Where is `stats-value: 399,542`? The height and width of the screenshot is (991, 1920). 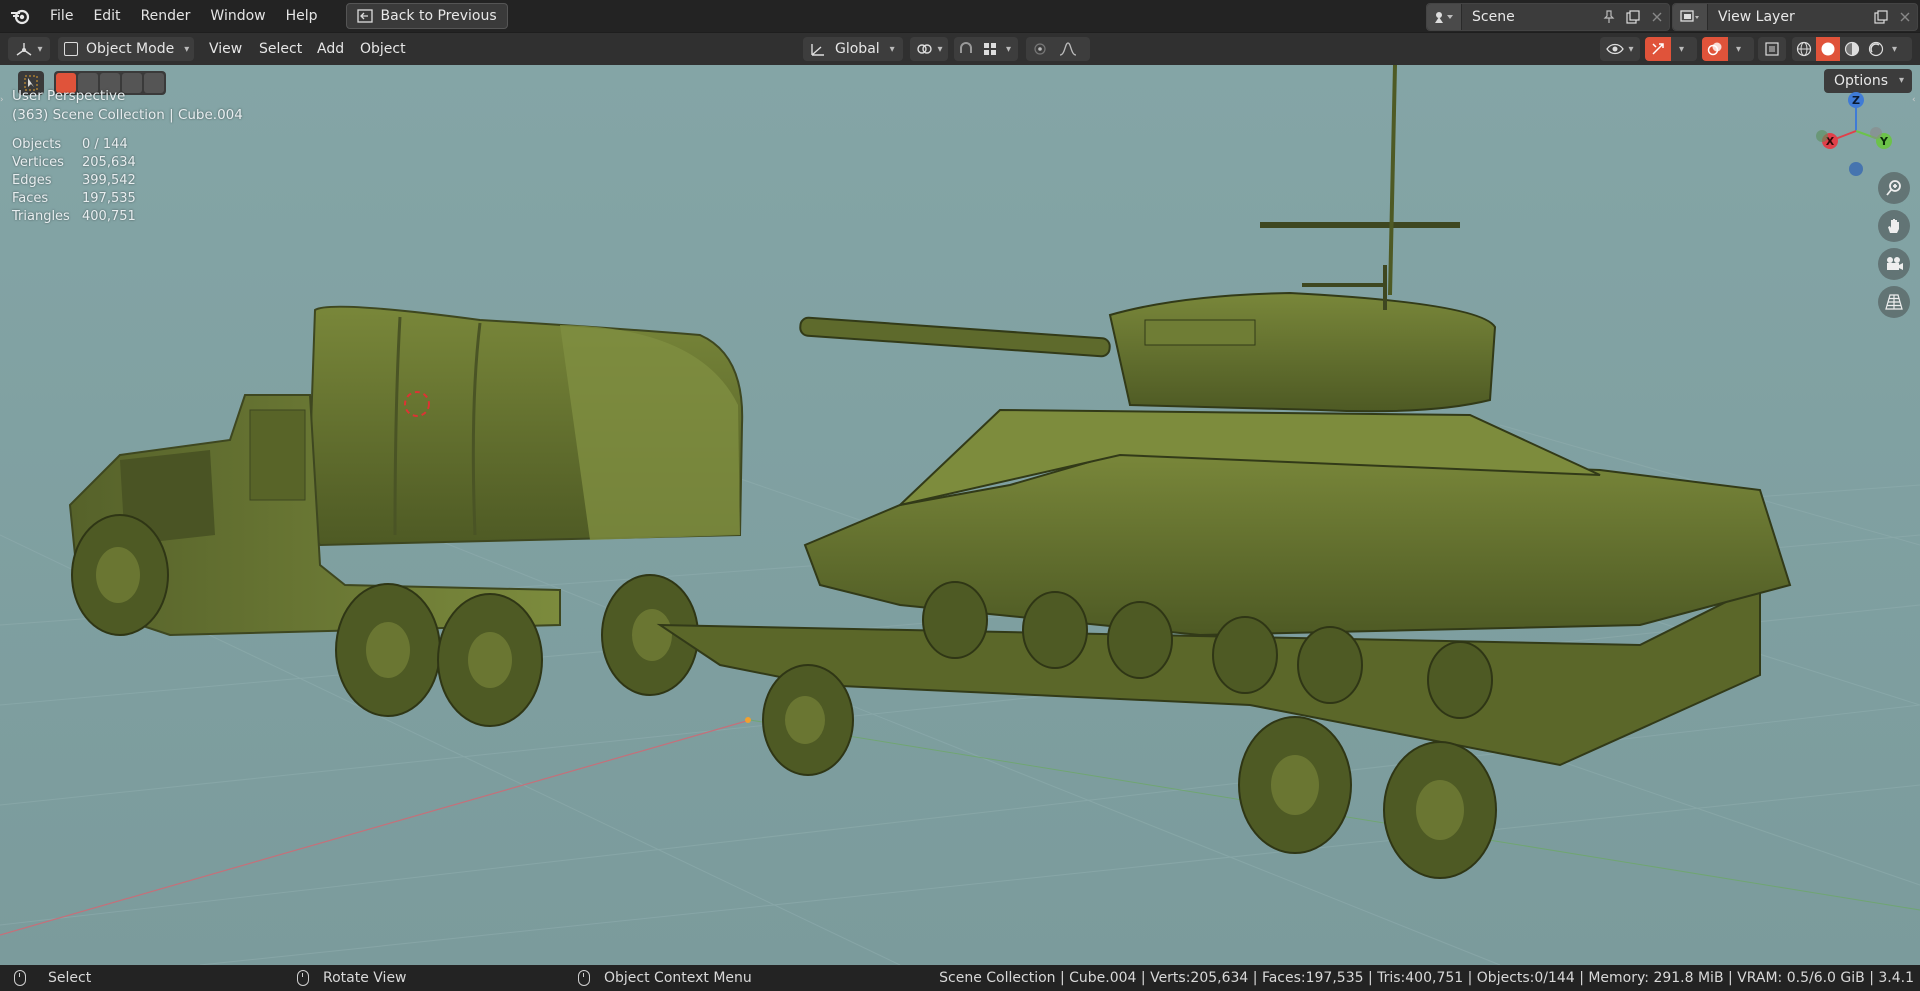 stats-value: 399,542 is located at coordinates (109, 180).